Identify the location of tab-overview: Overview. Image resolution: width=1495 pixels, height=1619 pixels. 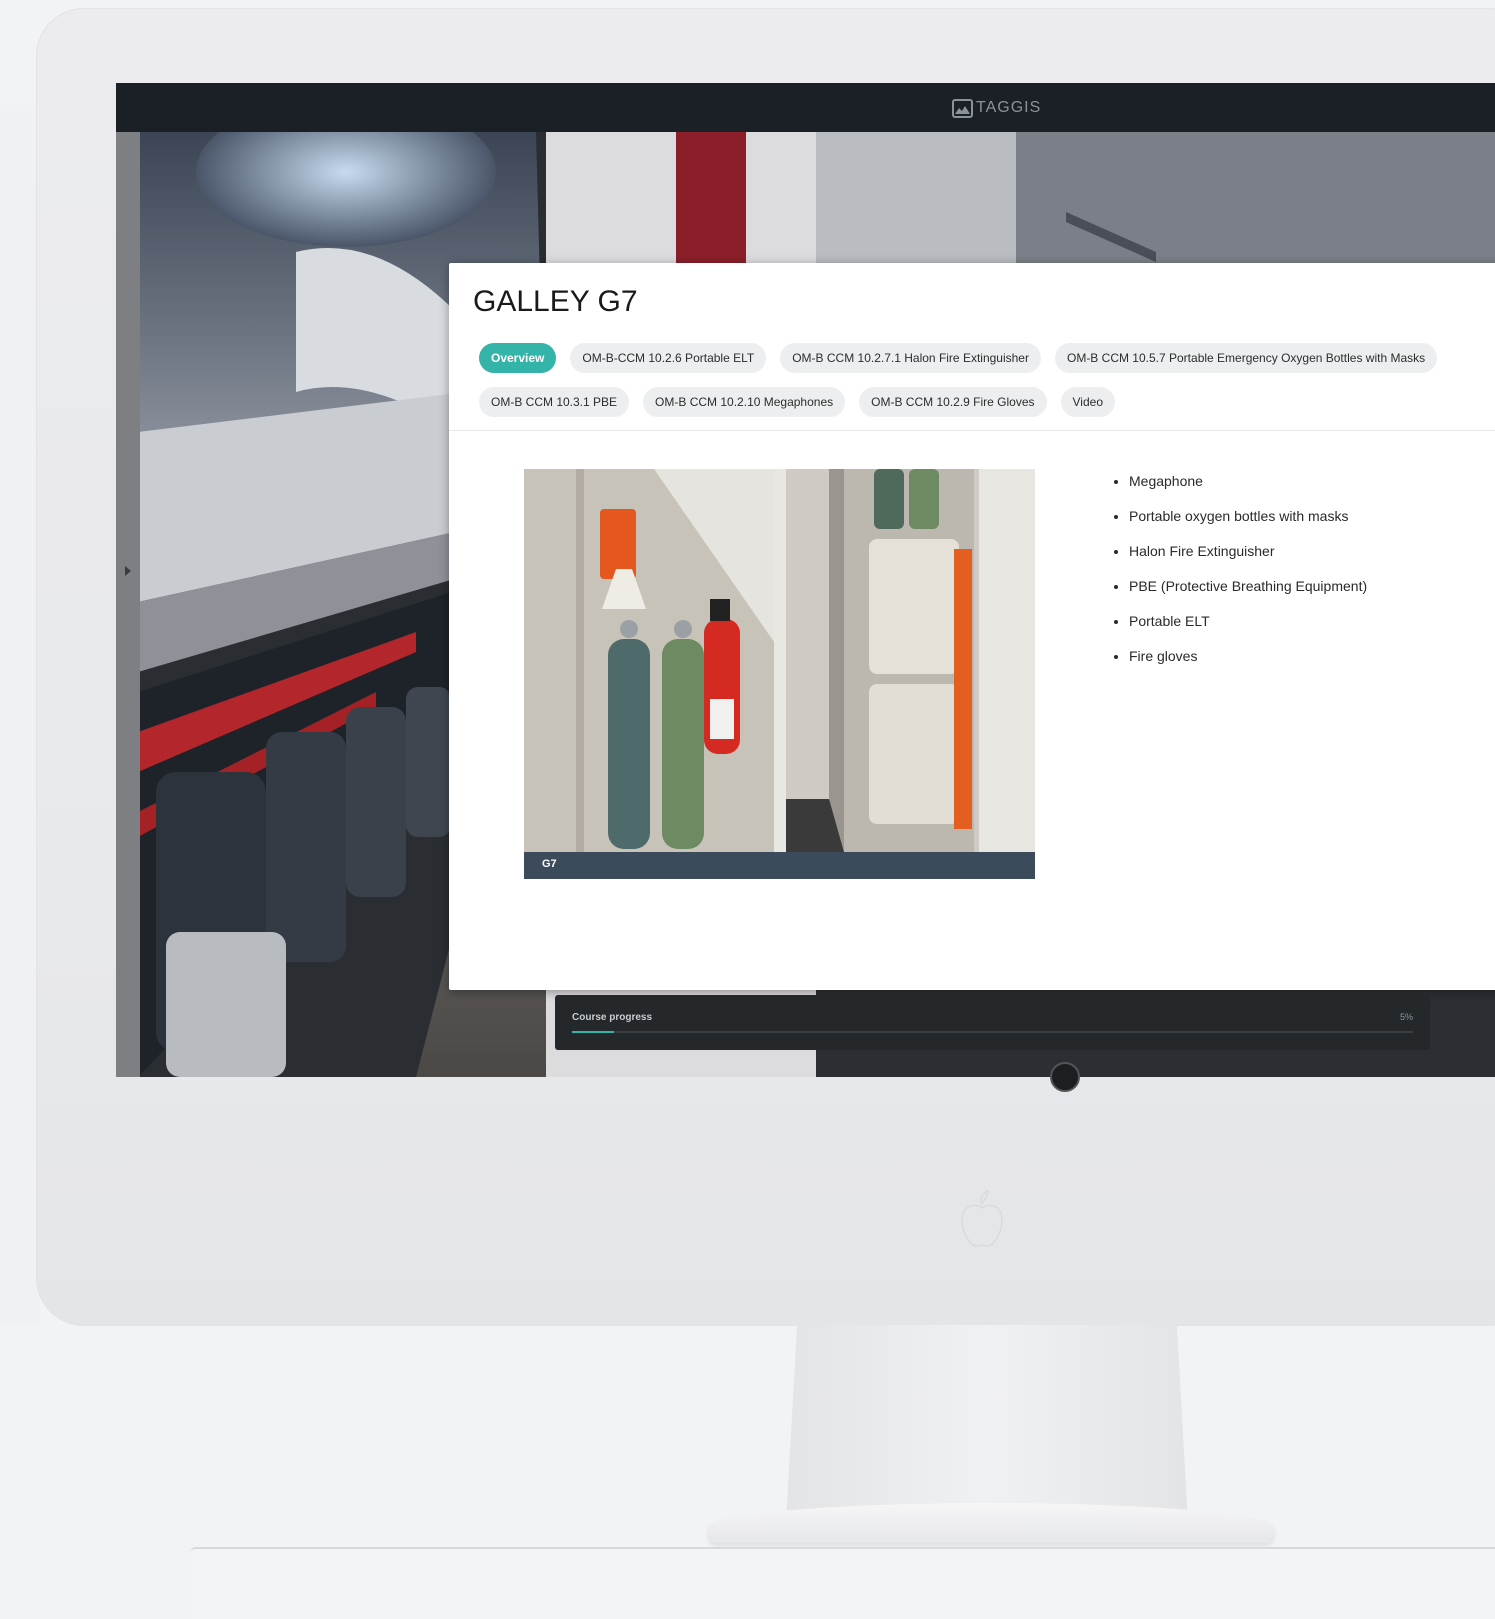
(518, 358).